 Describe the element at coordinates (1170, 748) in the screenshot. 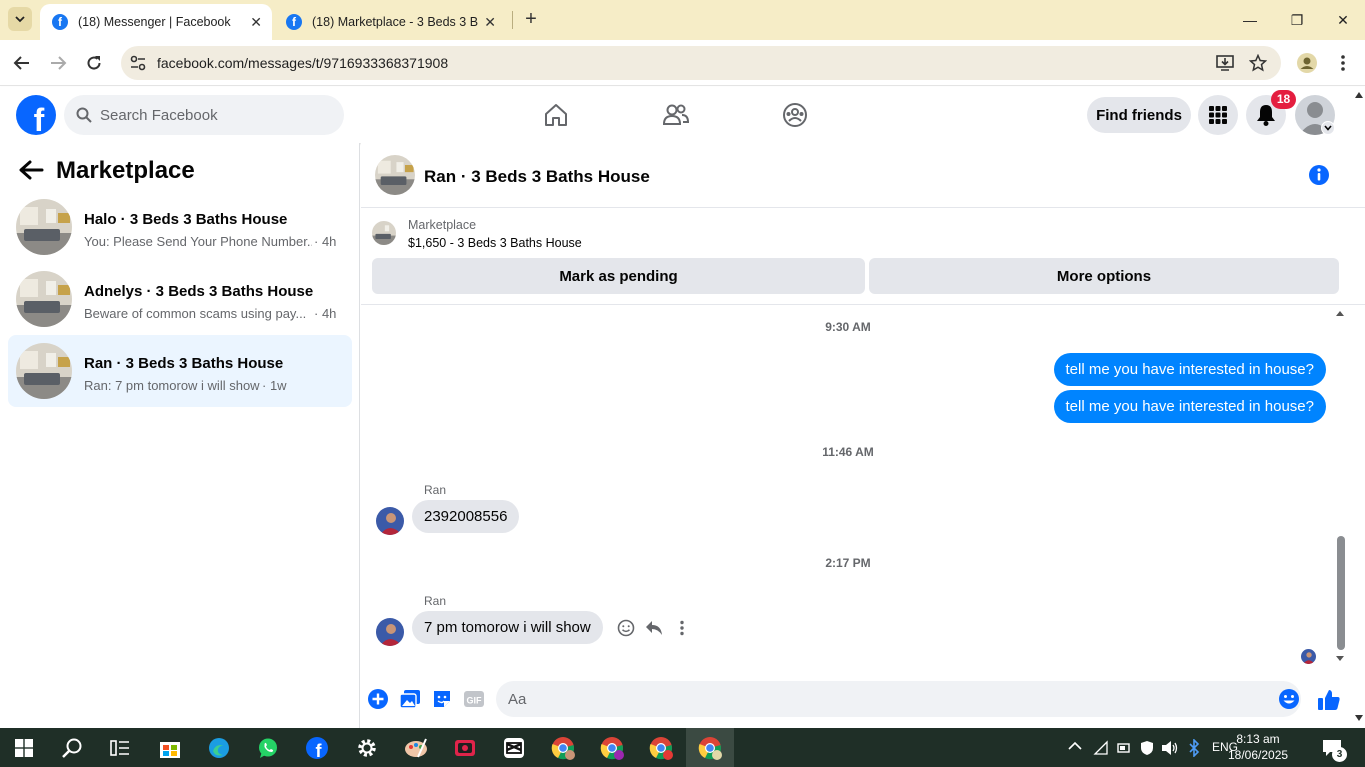

I see `volume-icon` at that location.